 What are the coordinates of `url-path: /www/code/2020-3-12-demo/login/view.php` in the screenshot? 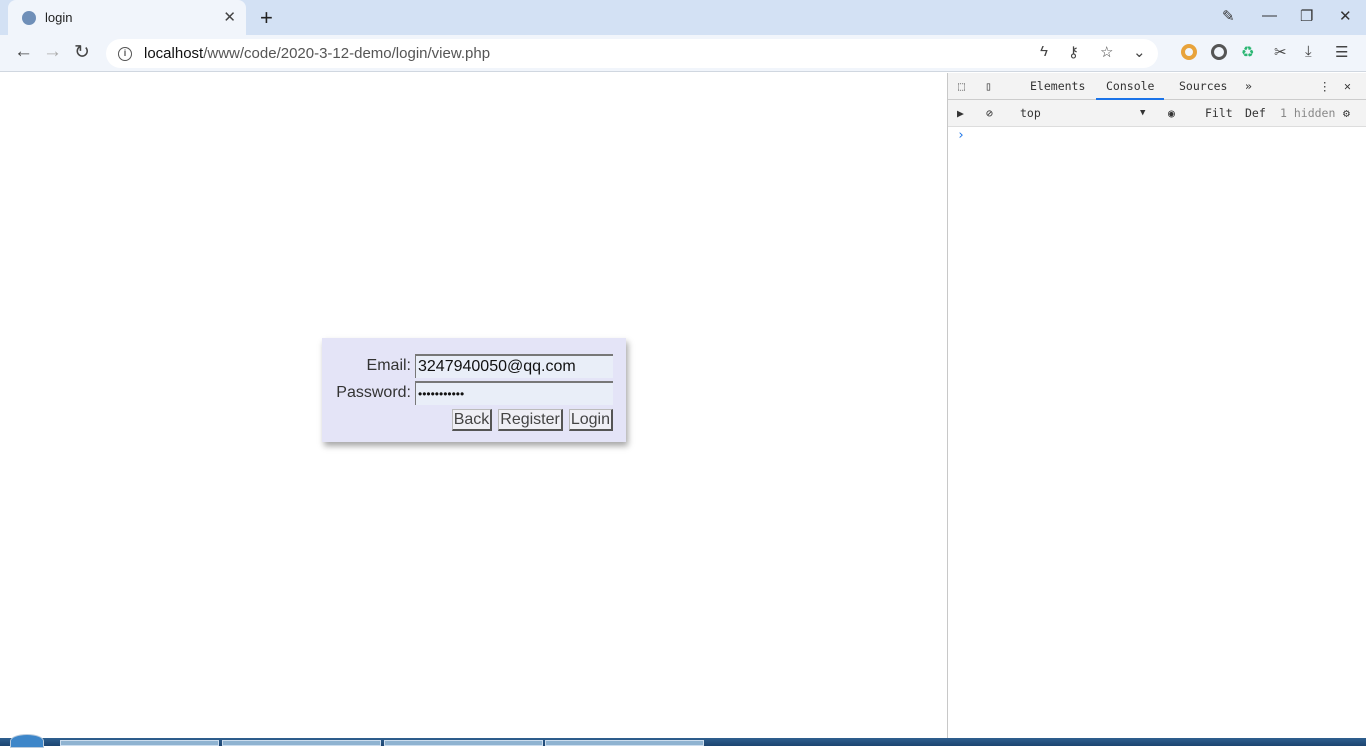 It's located at (347, 53).